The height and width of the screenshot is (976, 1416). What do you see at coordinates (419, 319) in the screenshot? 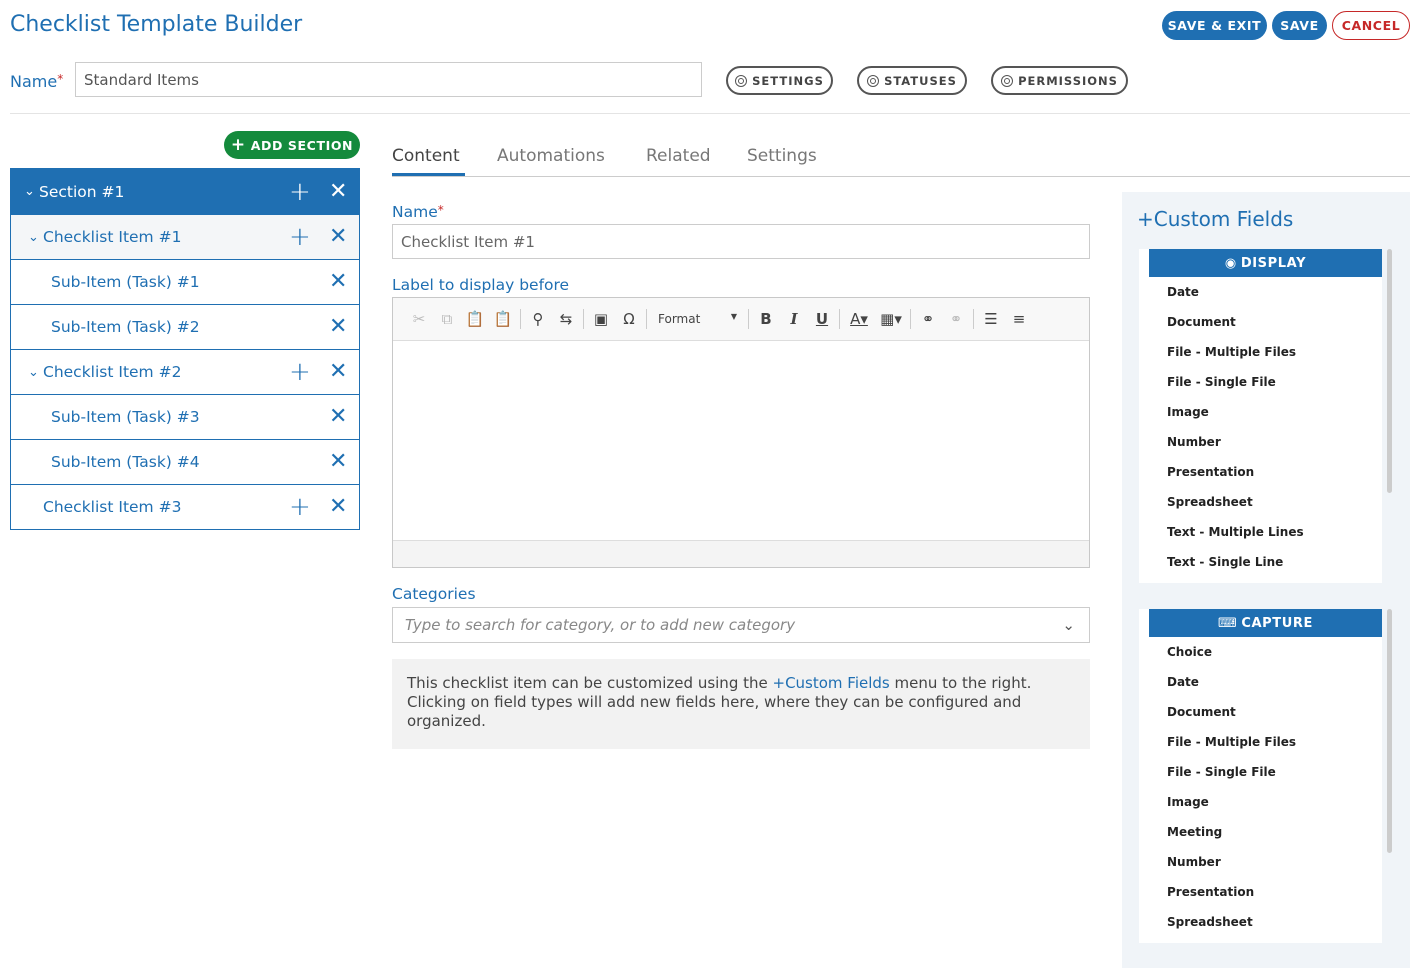
I see `cut-icon: ✂` at bounding box center [419, 319].